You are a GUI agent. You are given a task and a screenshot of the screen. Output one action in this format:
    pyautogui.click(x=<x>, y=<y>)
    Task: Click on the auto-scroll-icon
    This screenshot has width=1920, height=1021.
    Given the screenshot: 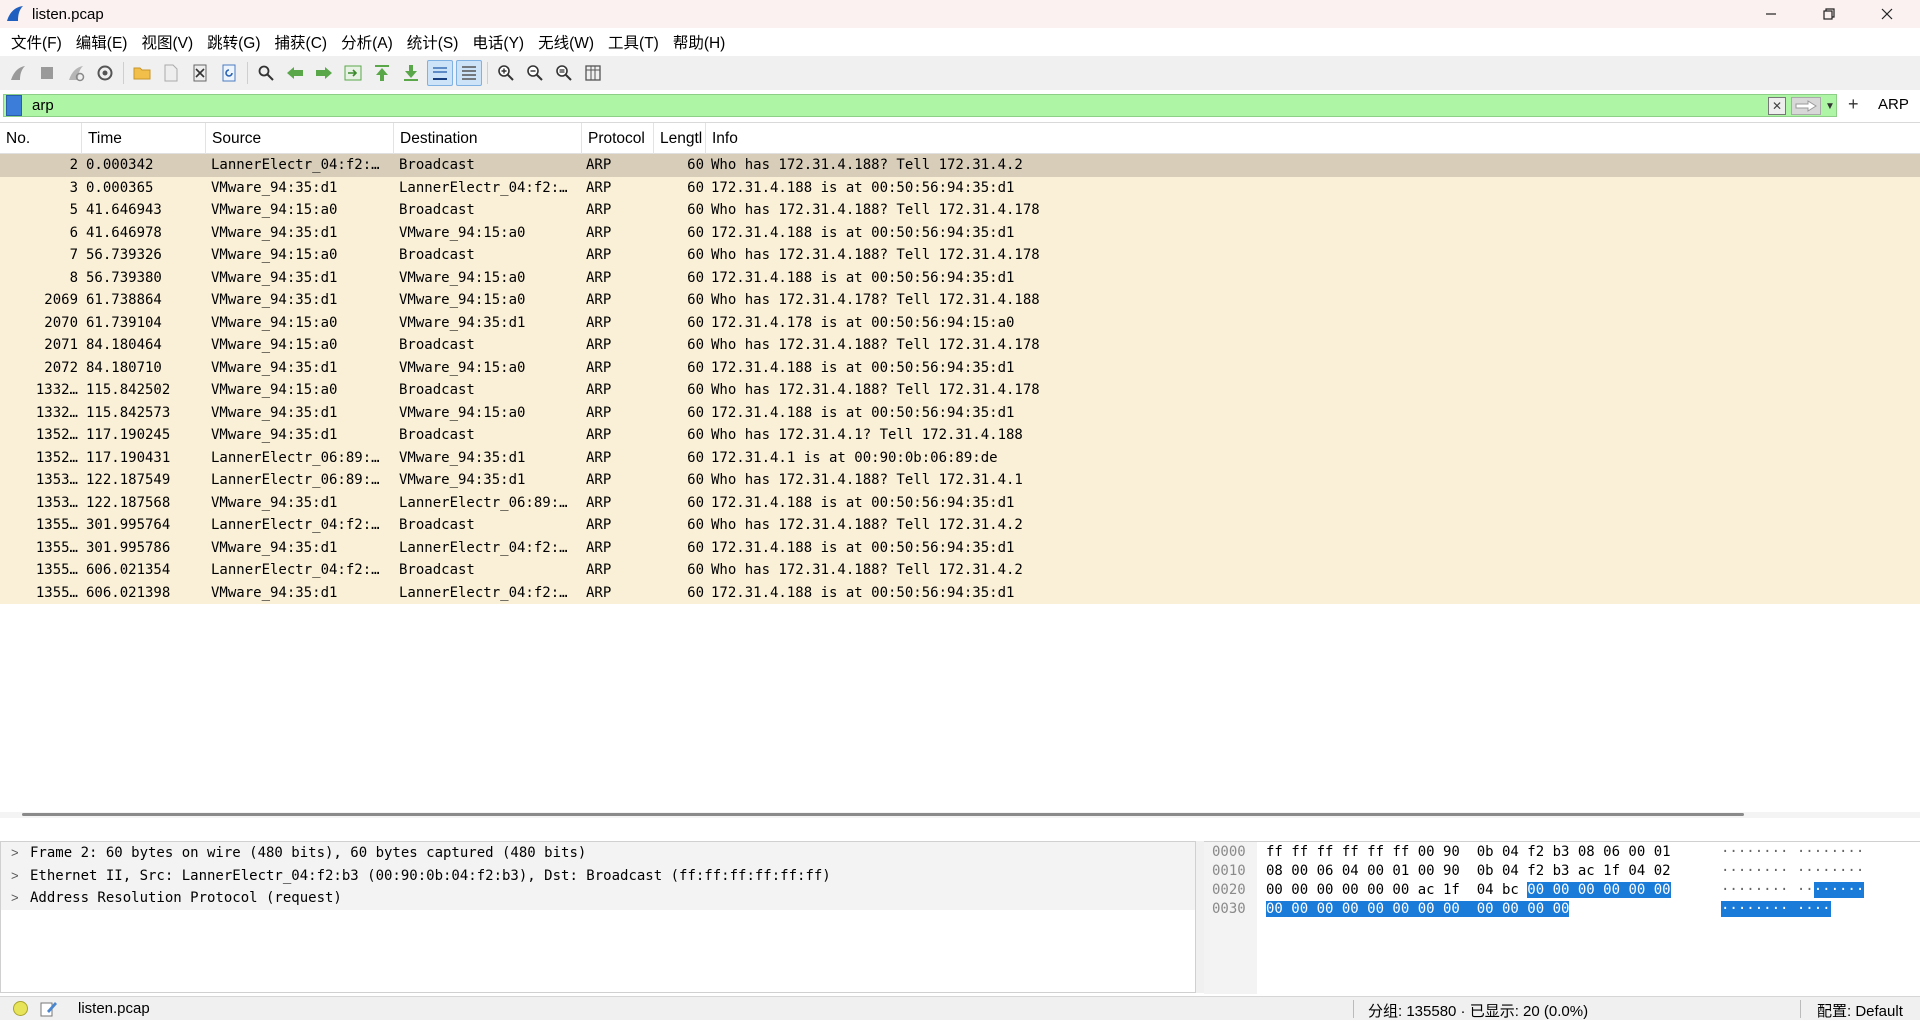 What is the action you would take?
    pyautogui.click(x=440, y=73)
    